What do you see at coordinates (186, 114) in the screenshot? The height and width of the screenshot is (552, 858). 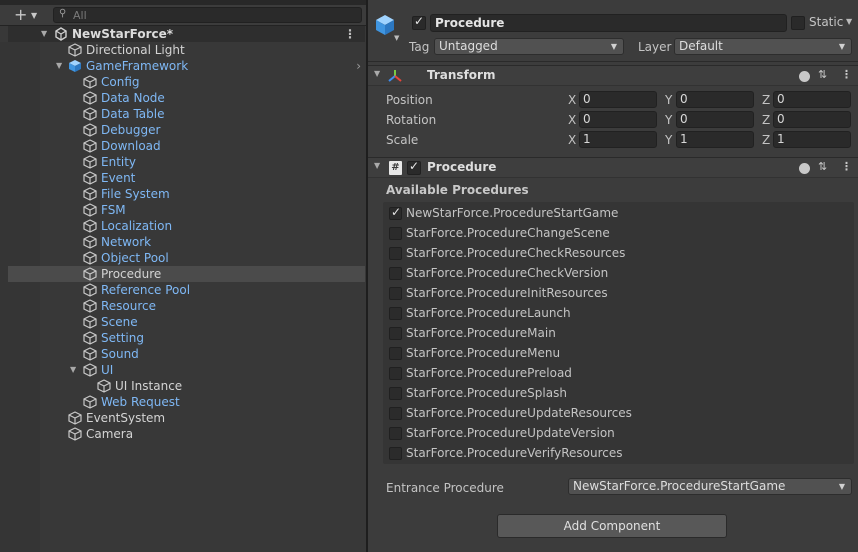 I see `hierarchy-item: Data Table` at bounding box center [186, 114].